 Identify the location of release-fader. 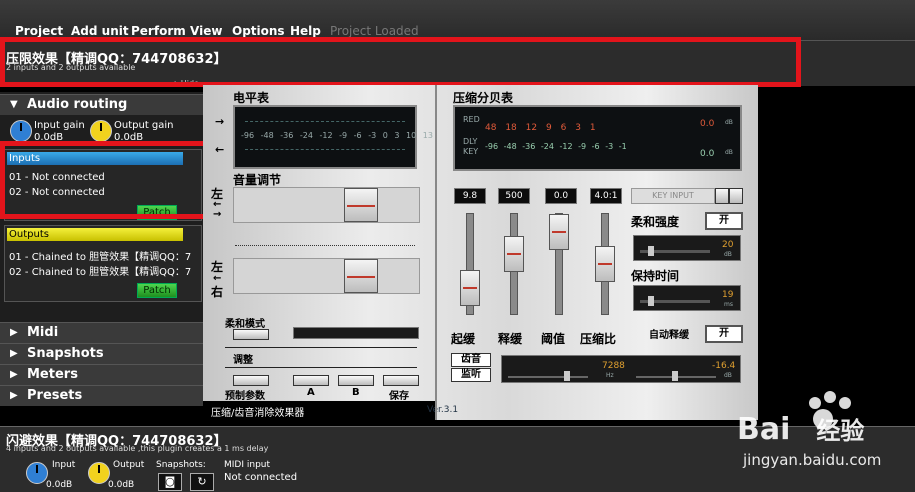
(514, 264).